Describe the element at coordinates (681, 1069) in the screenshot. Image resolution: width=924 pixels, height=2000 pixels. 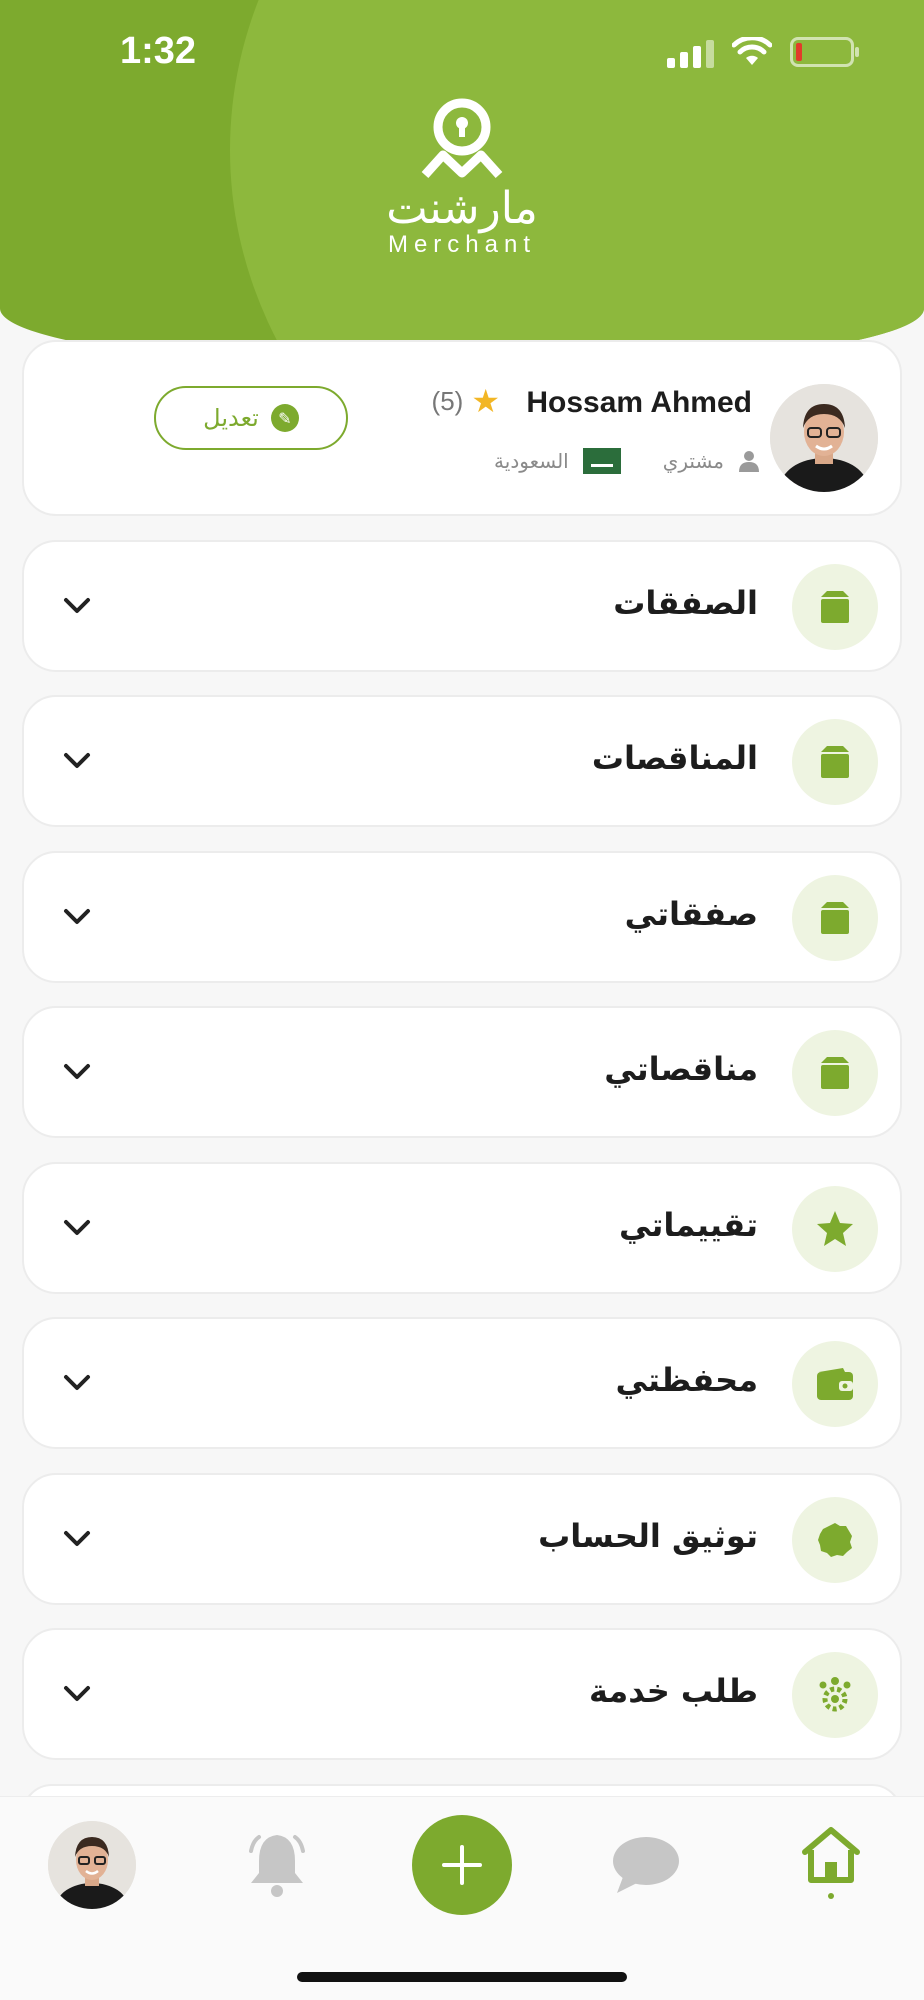
I see `menu-label: مناقصاتي` at that location.